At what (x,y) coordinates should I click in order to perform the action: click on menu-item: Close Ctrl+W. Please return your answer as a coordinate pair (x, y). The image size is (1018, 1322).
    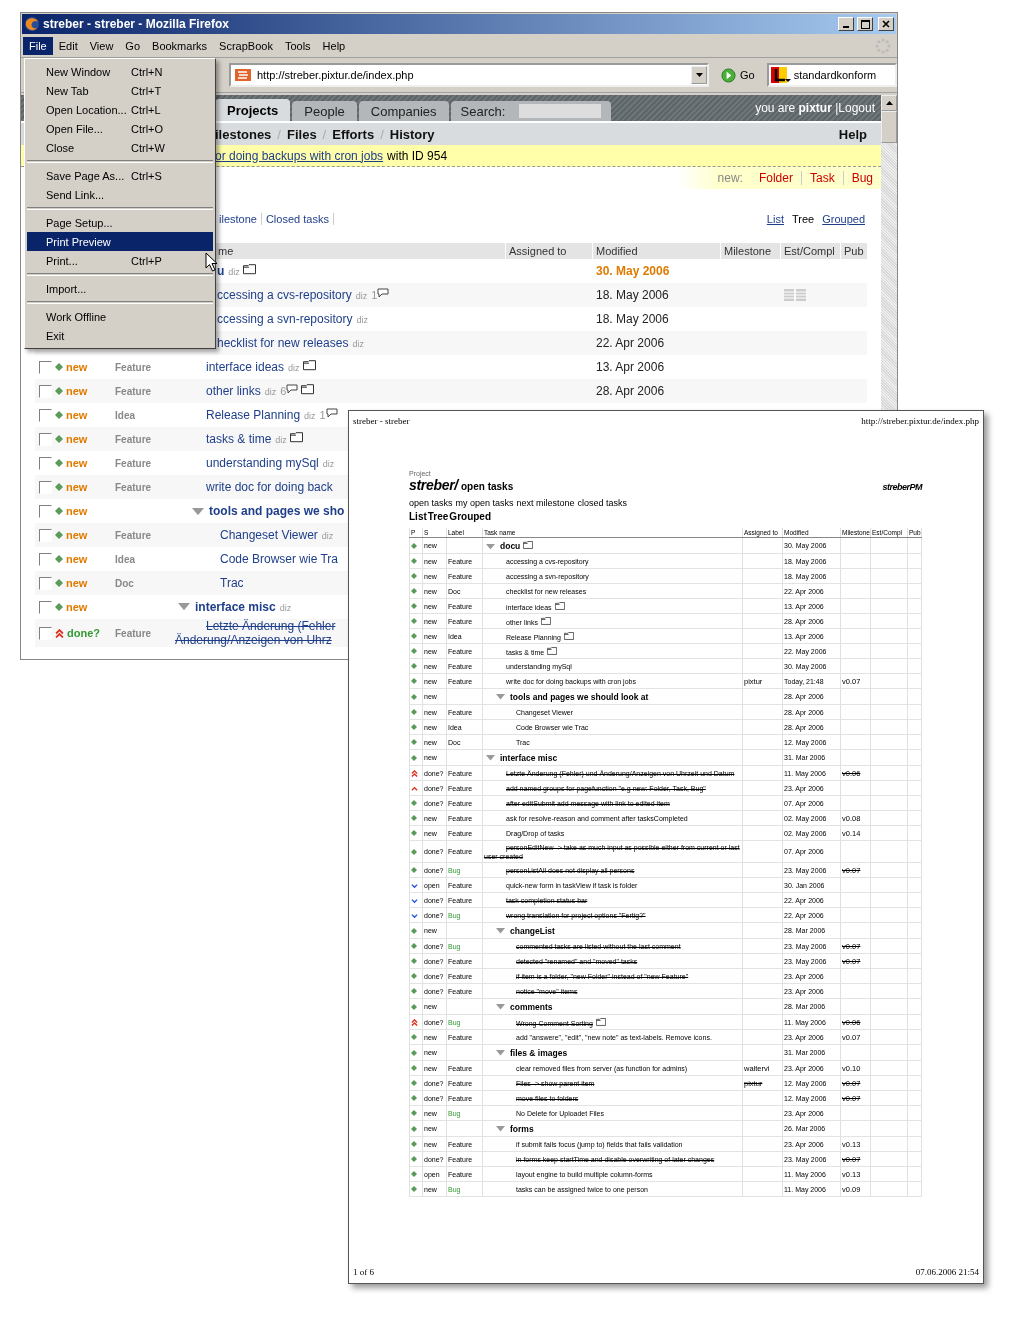
    Looking at the image, I should click on (120, 147).